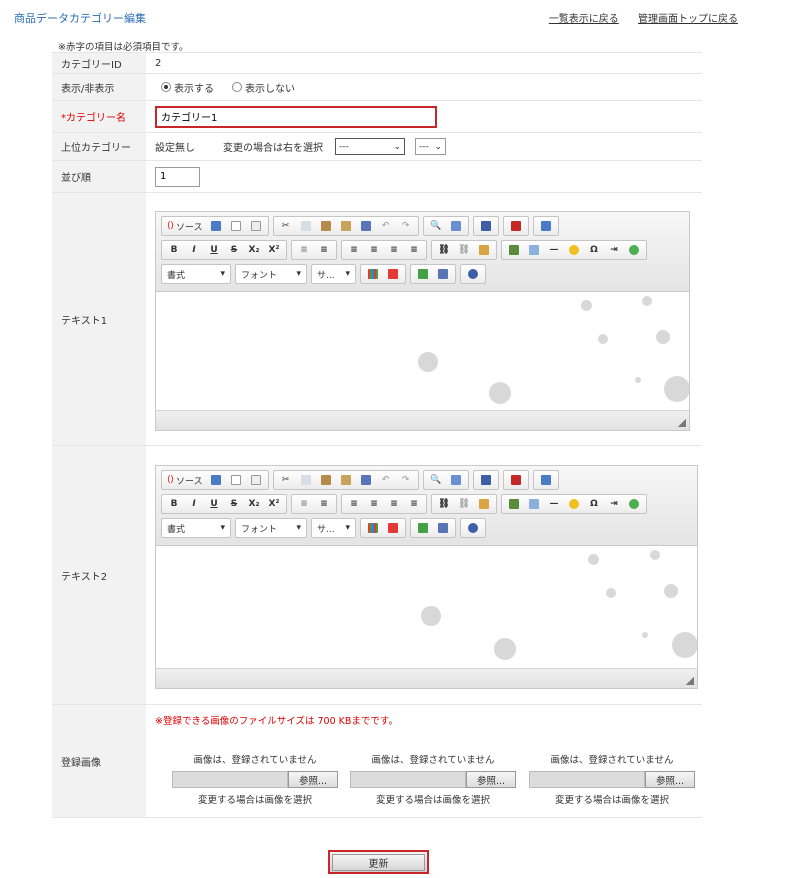 This screenshot has height=878, width=800. Describe the element at coordinates (286, 480) in the screenshot. I see `cut-icon: ✂` at that location.